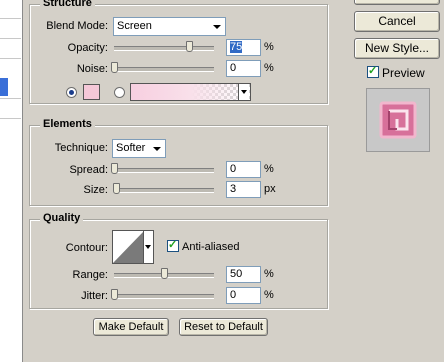 This screenshot has width=444, height=362. Describe the element at coordinates (67, 124) in the screenshot. I see `elements-title: Elements` at that location.